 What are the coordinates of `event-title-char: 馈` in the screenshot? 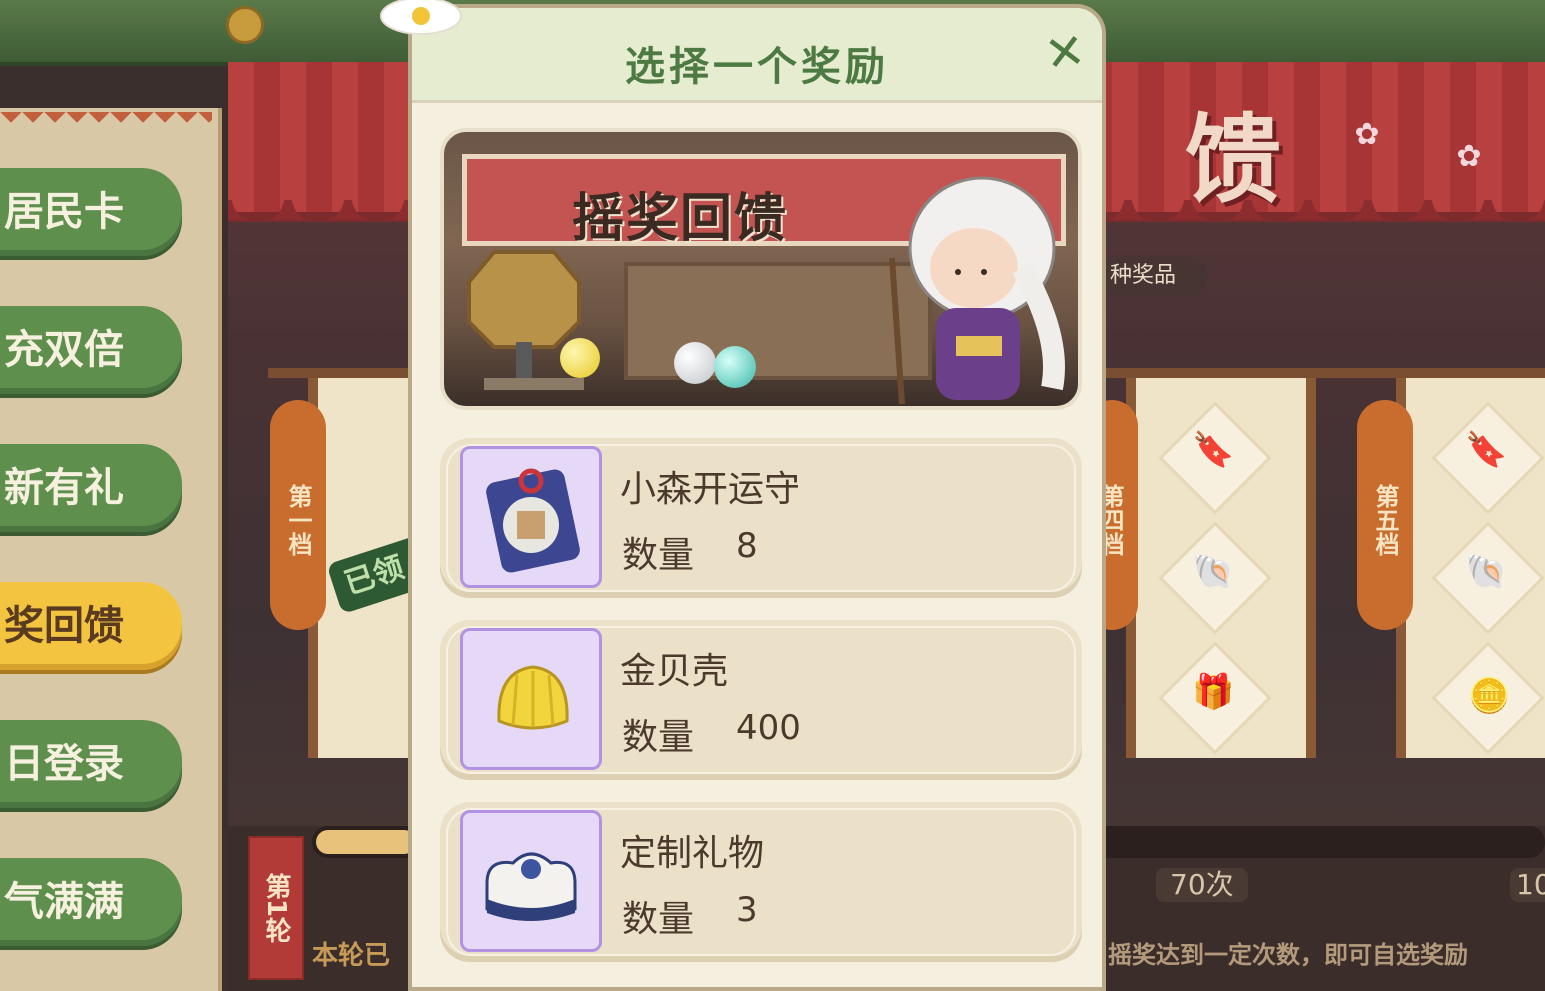 It's located at (1233, 160).